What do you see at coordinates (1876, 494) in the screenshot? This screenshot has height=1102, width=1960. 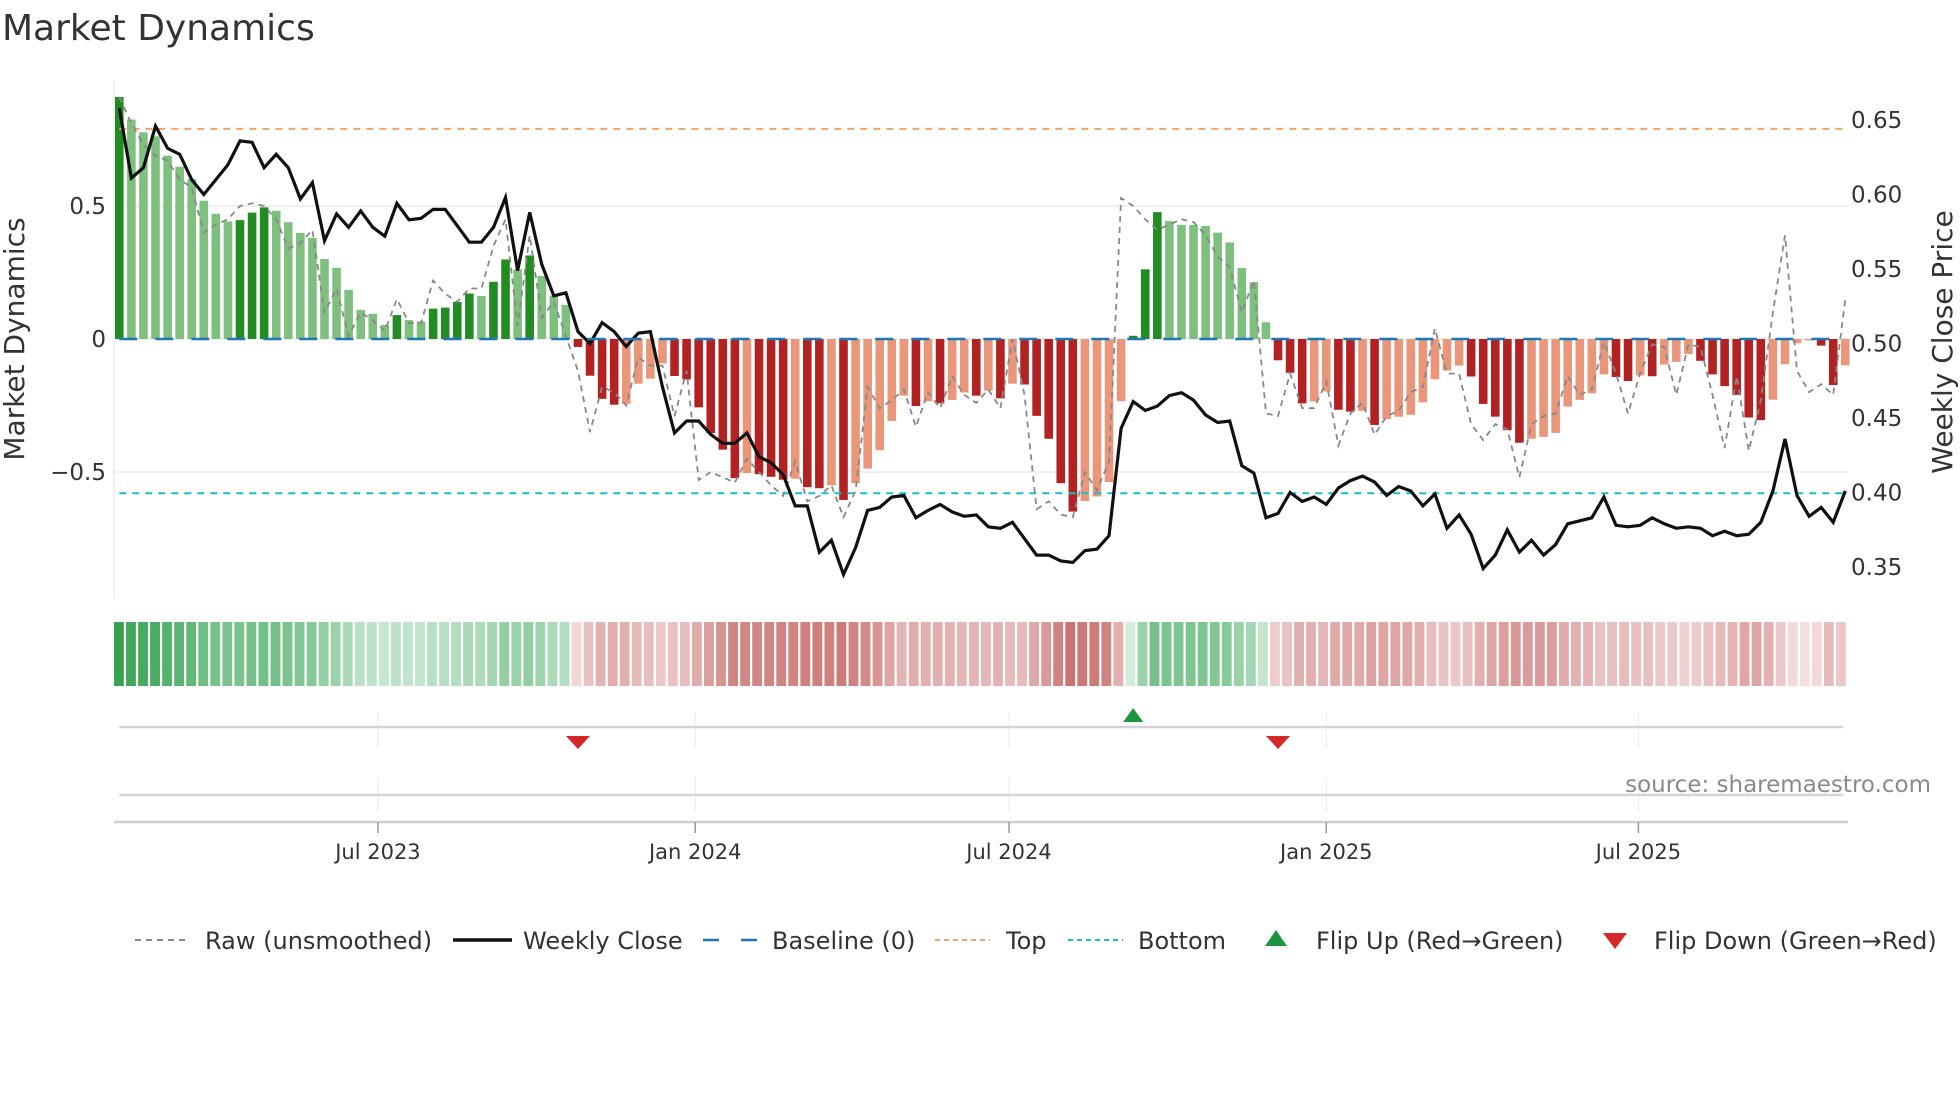 I see `y2-tick-label: 0.40` at bounding box center [1876, 494].